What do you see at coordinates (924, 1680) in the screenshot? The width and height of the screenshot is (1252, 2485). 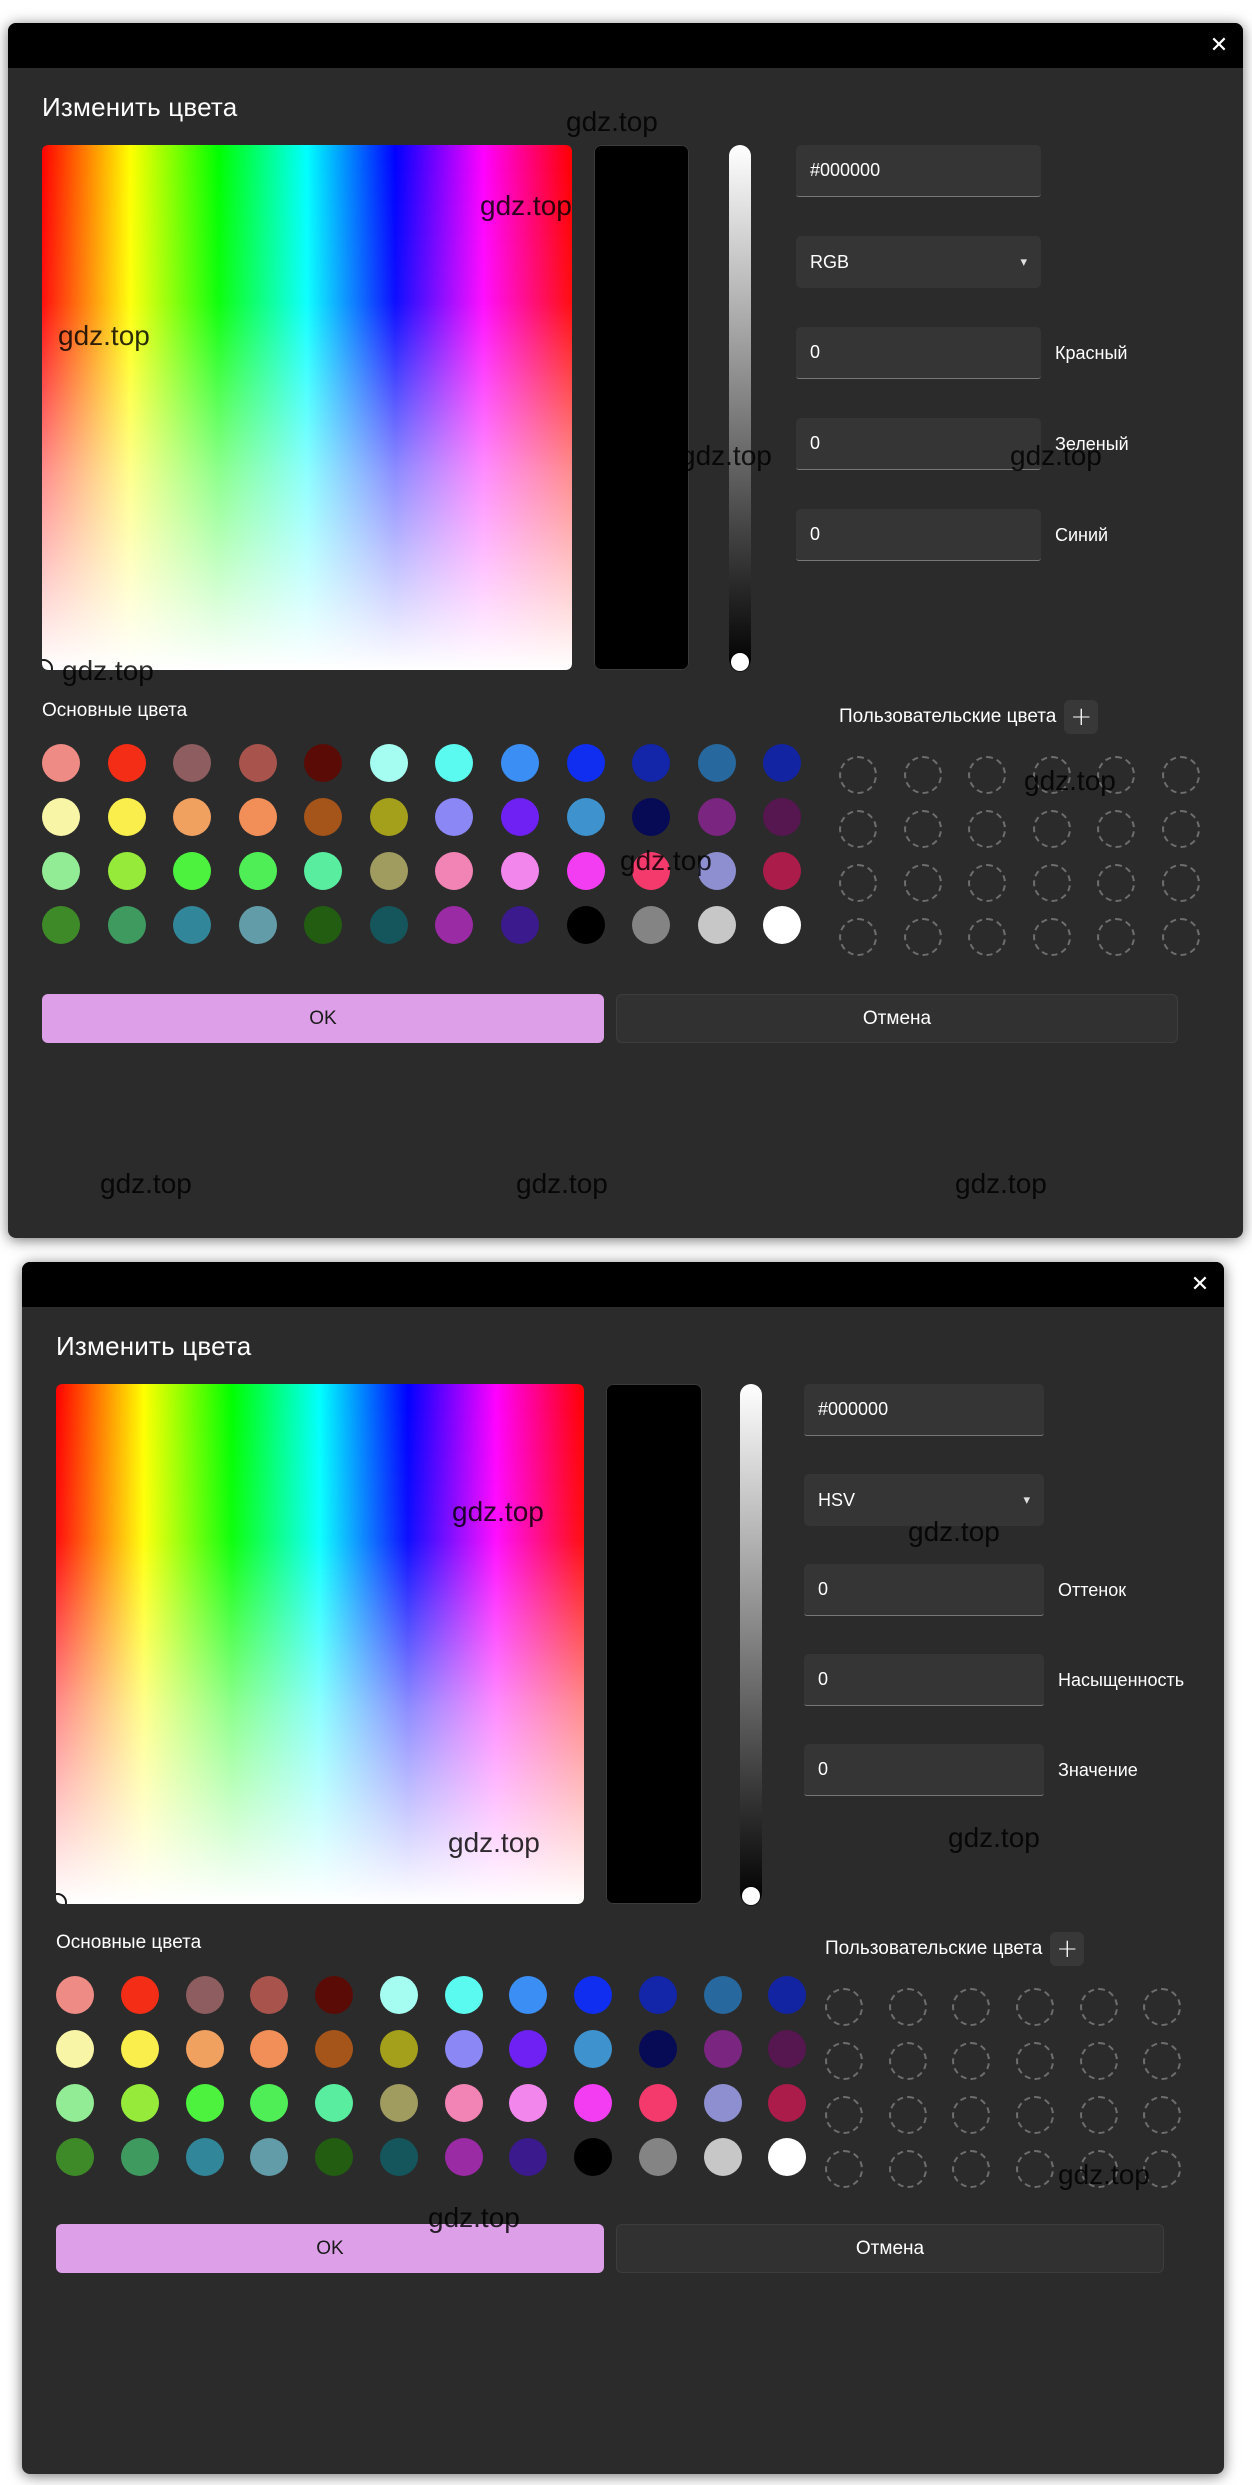 I see `saturation-input: 0` at bounding box center [924, 1680].